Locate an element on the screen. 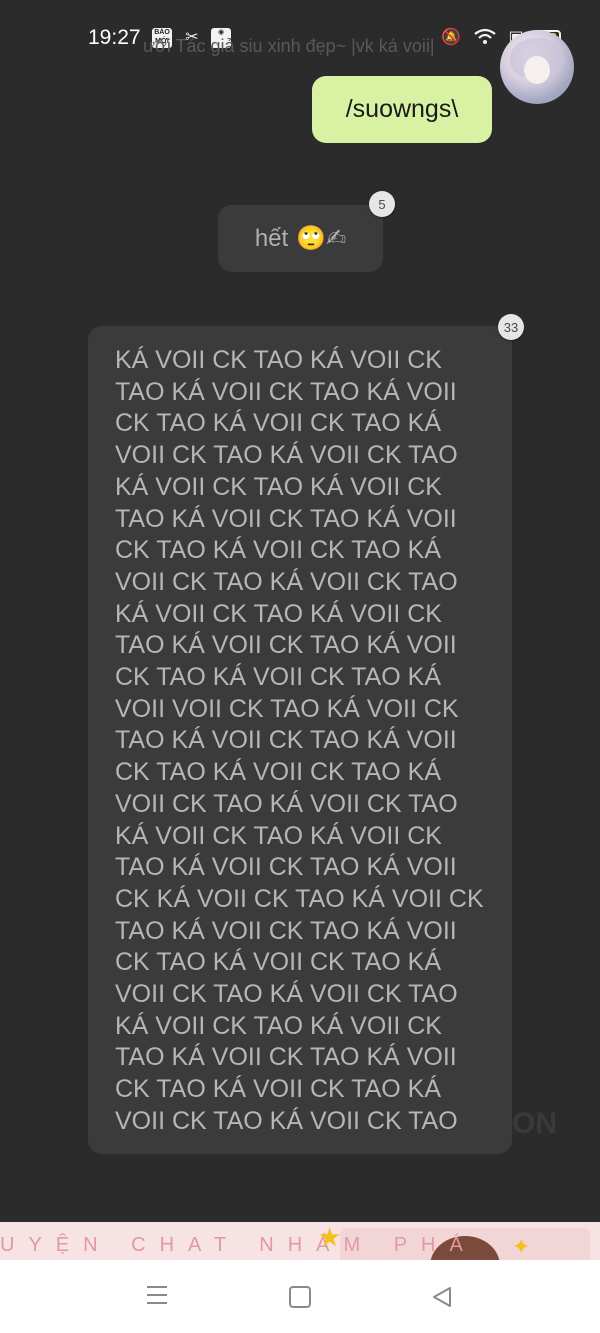  ad-banner: UYỆN CHAT NHÁM PHÁ ★ ✦ is located at coordinates (300, 1241).